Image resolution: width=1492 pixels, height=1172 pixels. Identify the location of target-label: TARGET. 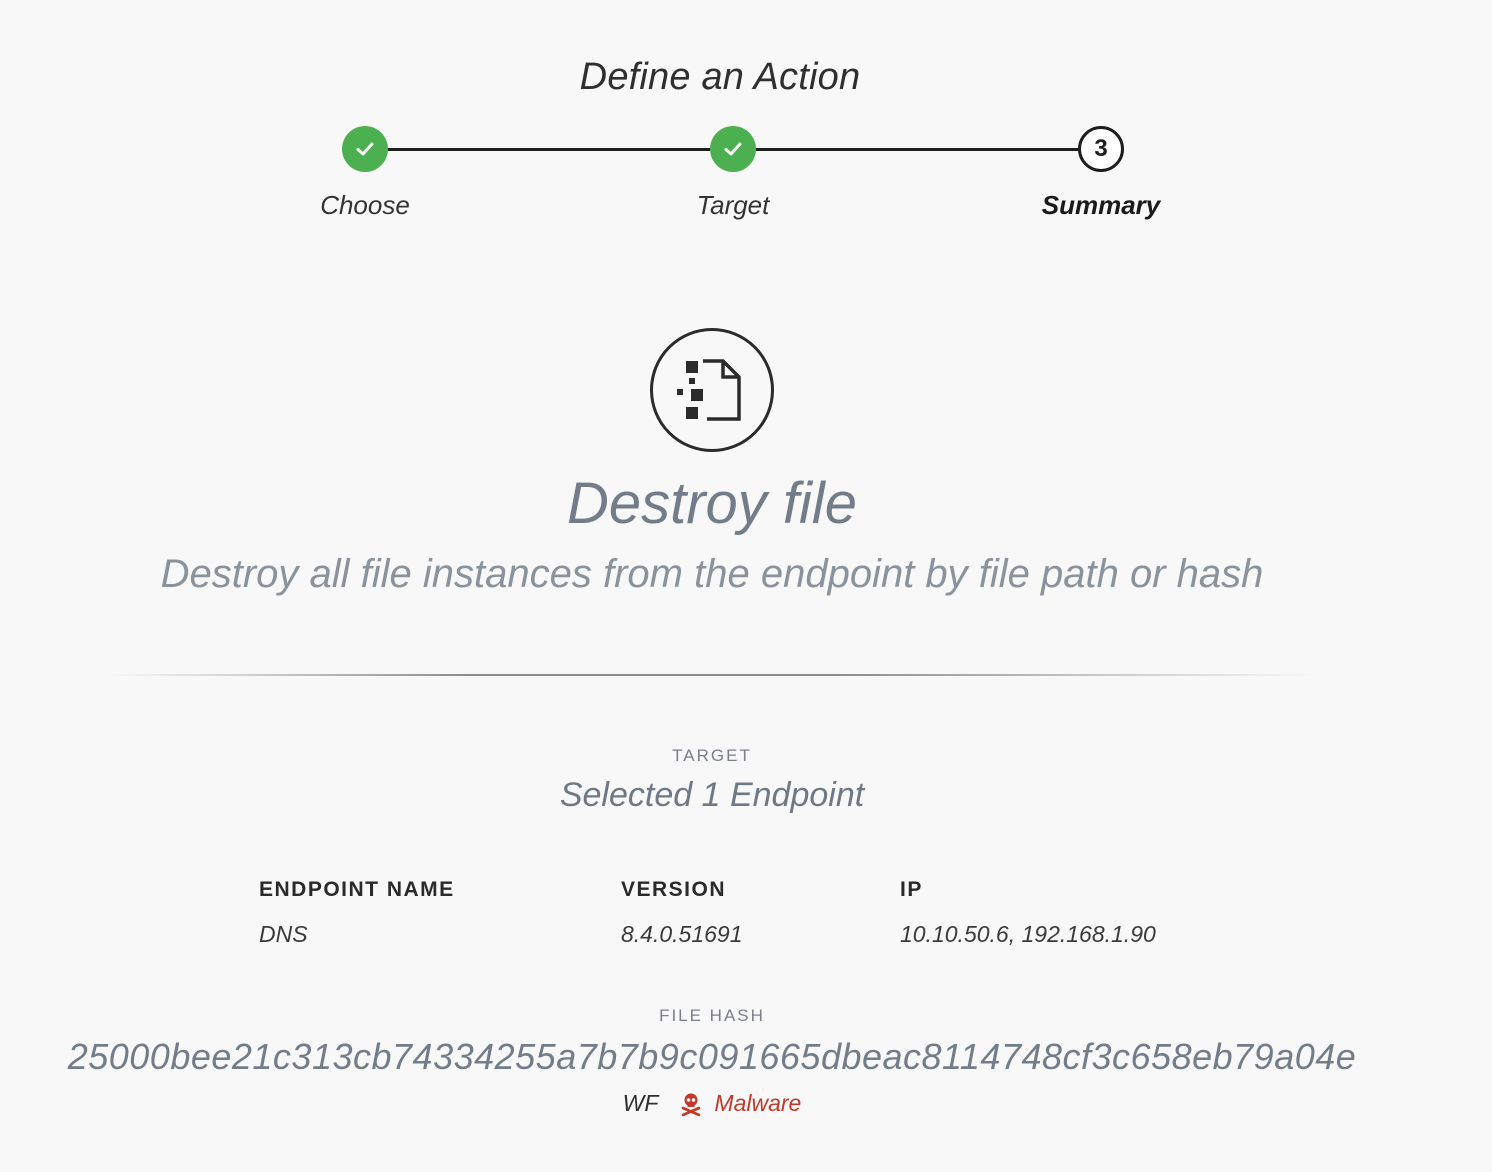
(712, 755).